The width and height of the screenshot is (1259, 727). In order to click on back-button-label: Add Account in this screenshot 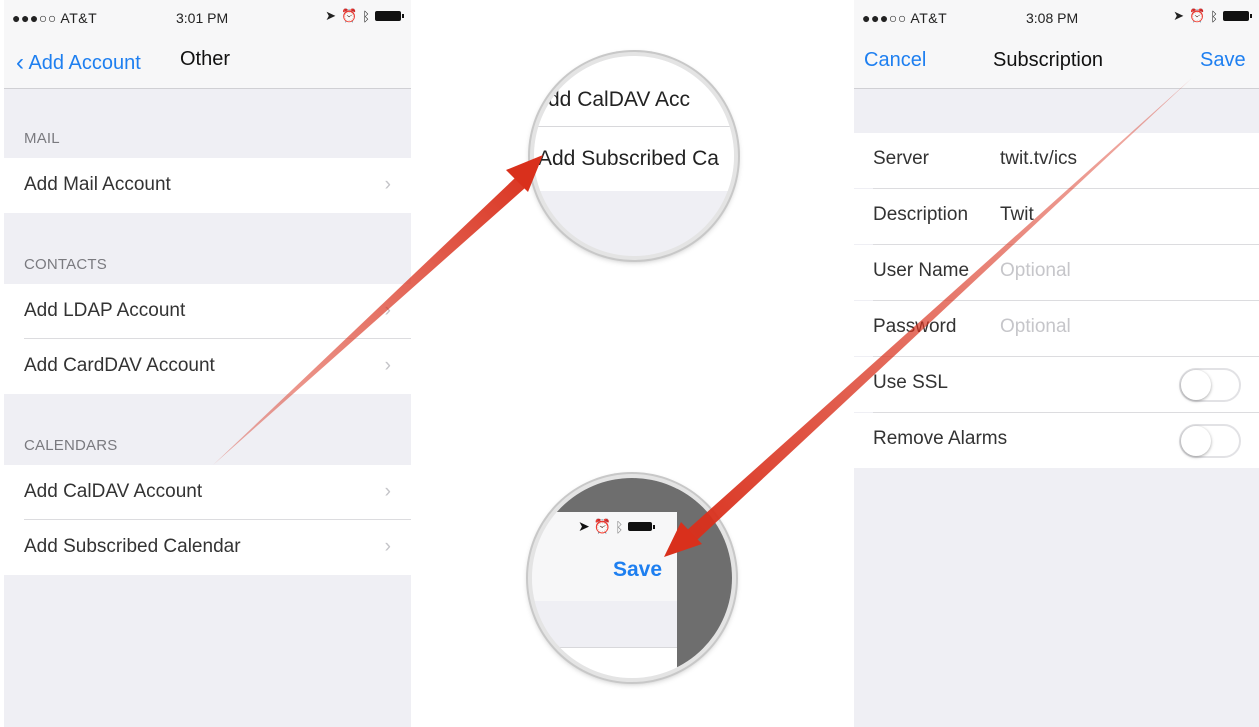, I will do `click(84, 63)`.